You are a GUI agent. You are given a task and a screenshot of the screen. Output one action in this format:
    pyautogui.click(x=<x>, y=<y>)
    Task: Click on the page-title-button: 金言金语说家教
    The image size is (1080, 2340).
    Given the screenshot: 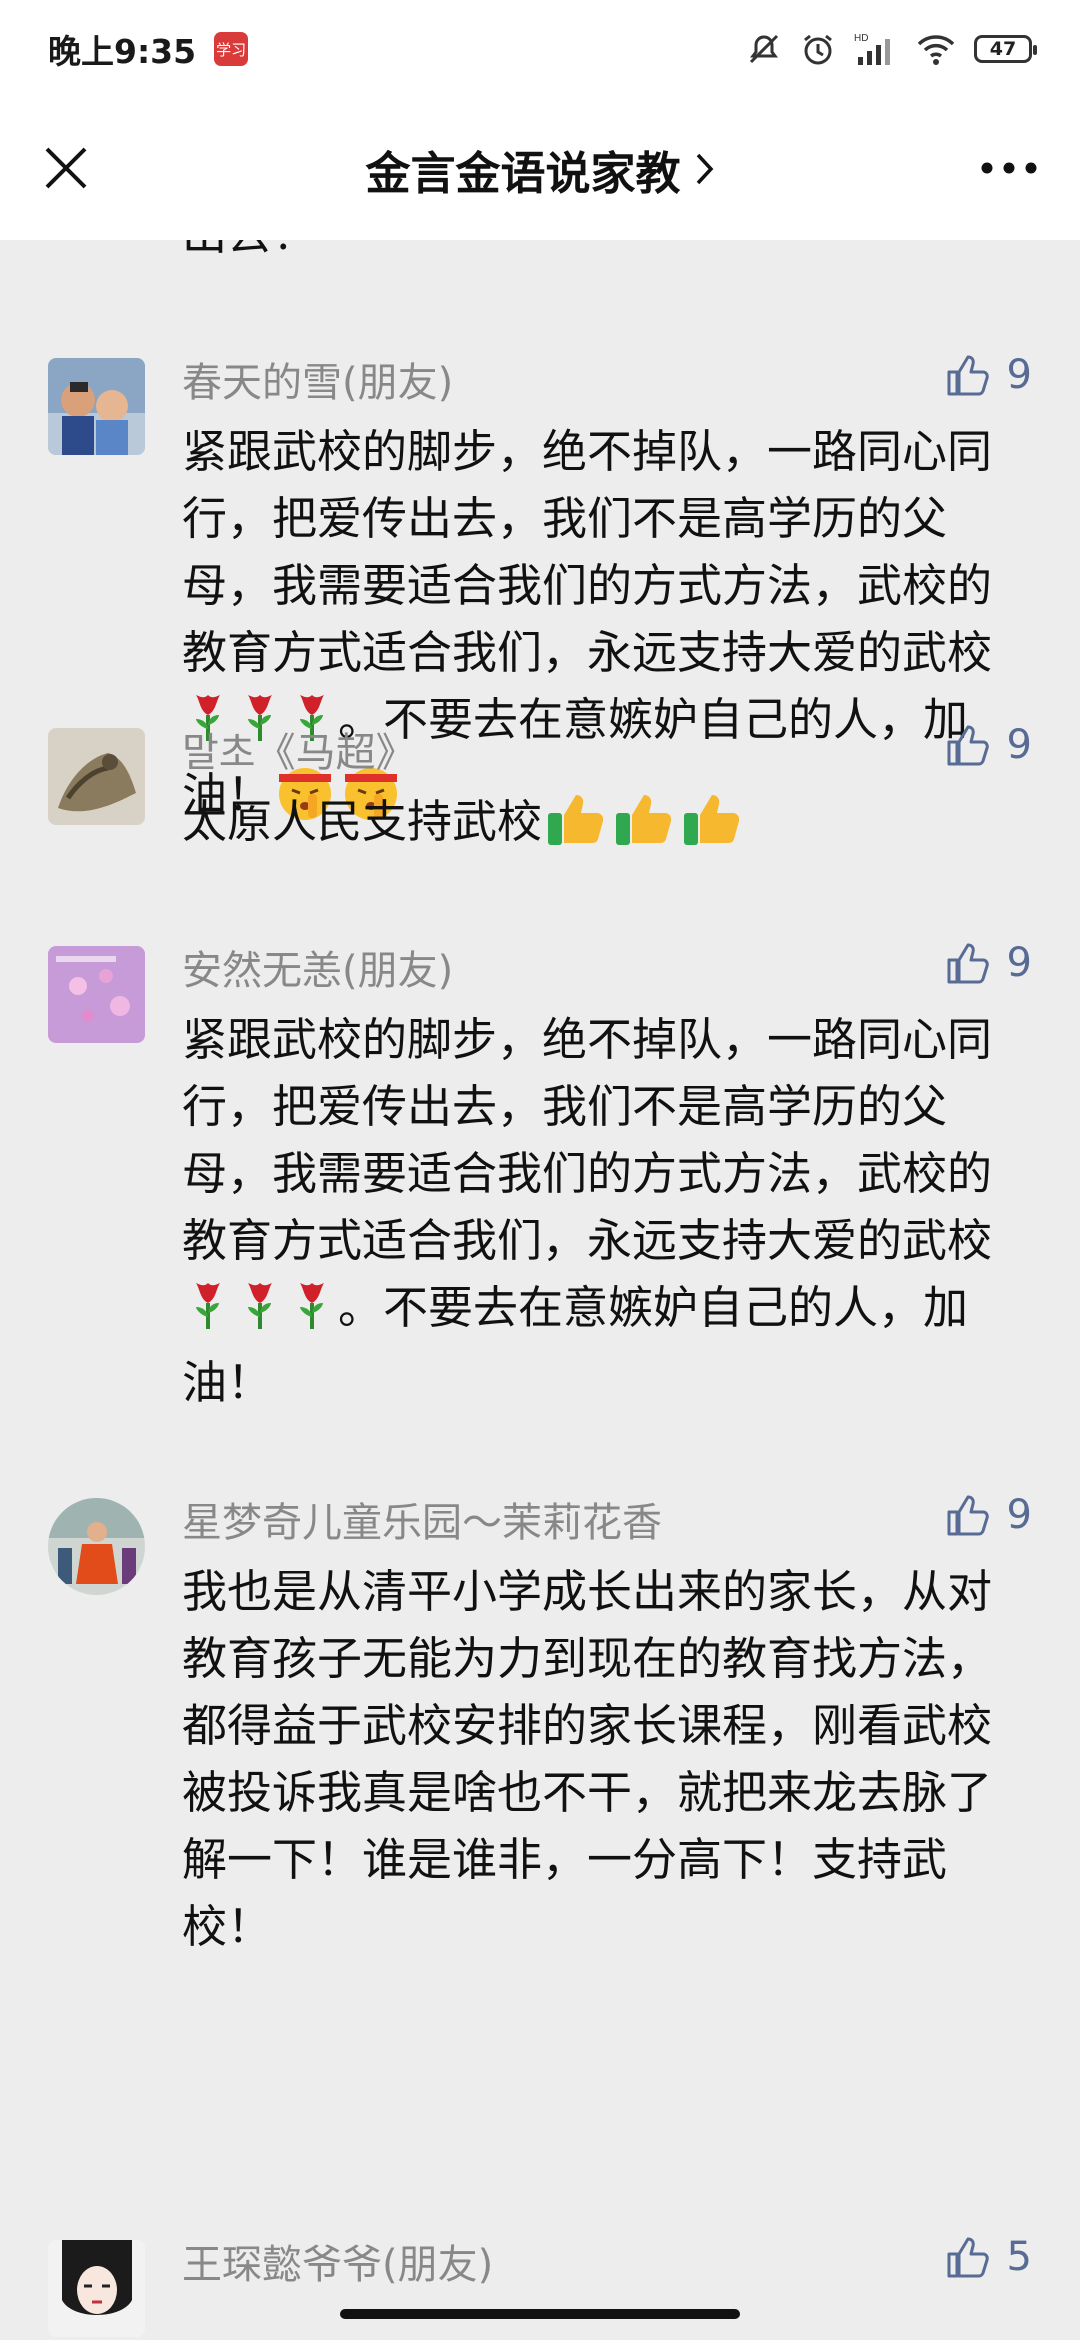 What is the action you would take?
    pyautogui.click(x=540, y=169)
    